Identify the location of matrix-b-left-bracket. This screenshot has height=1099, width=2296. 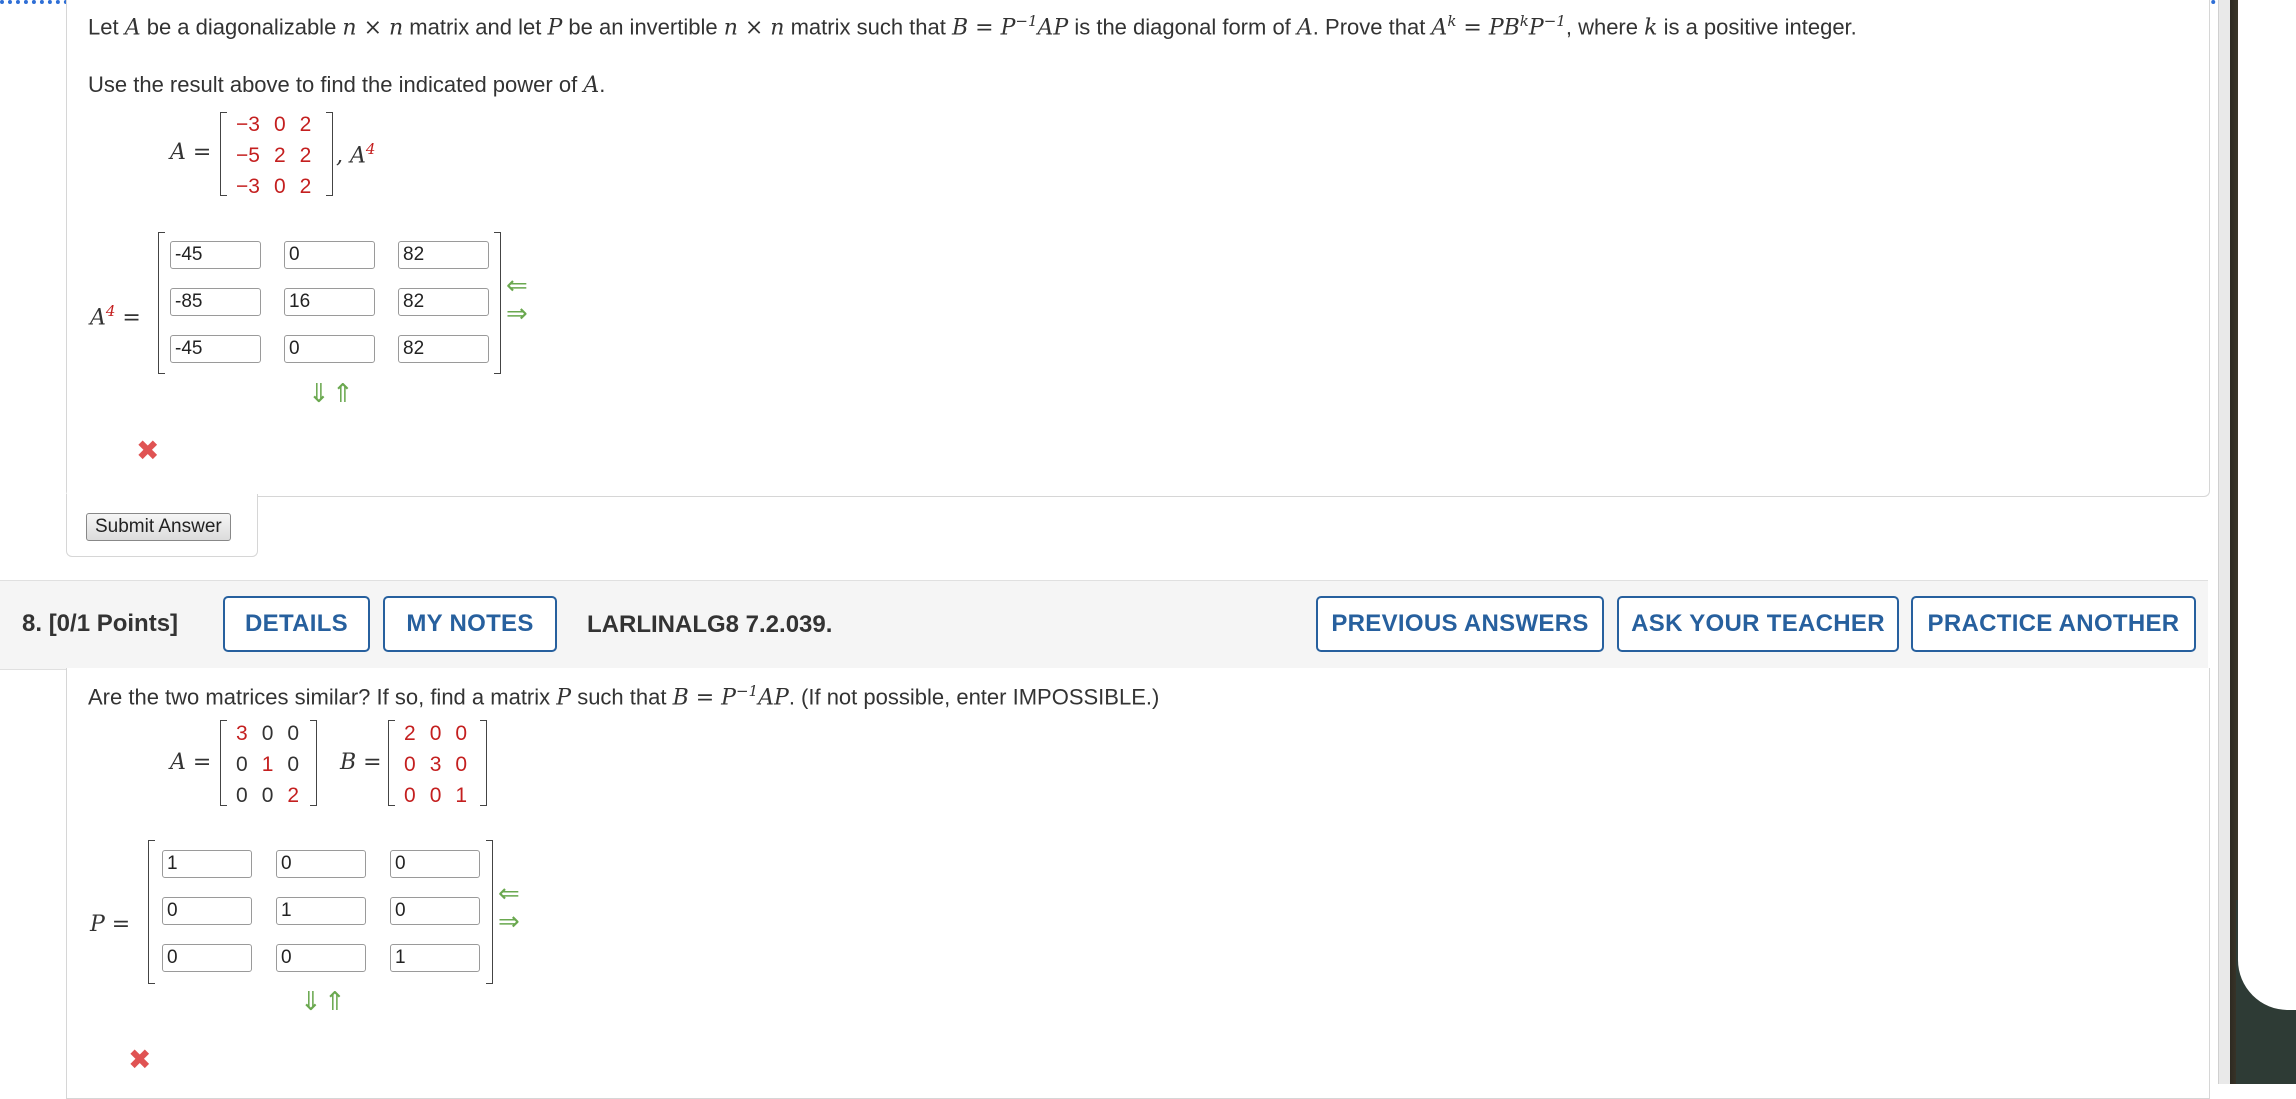
(391, 763).